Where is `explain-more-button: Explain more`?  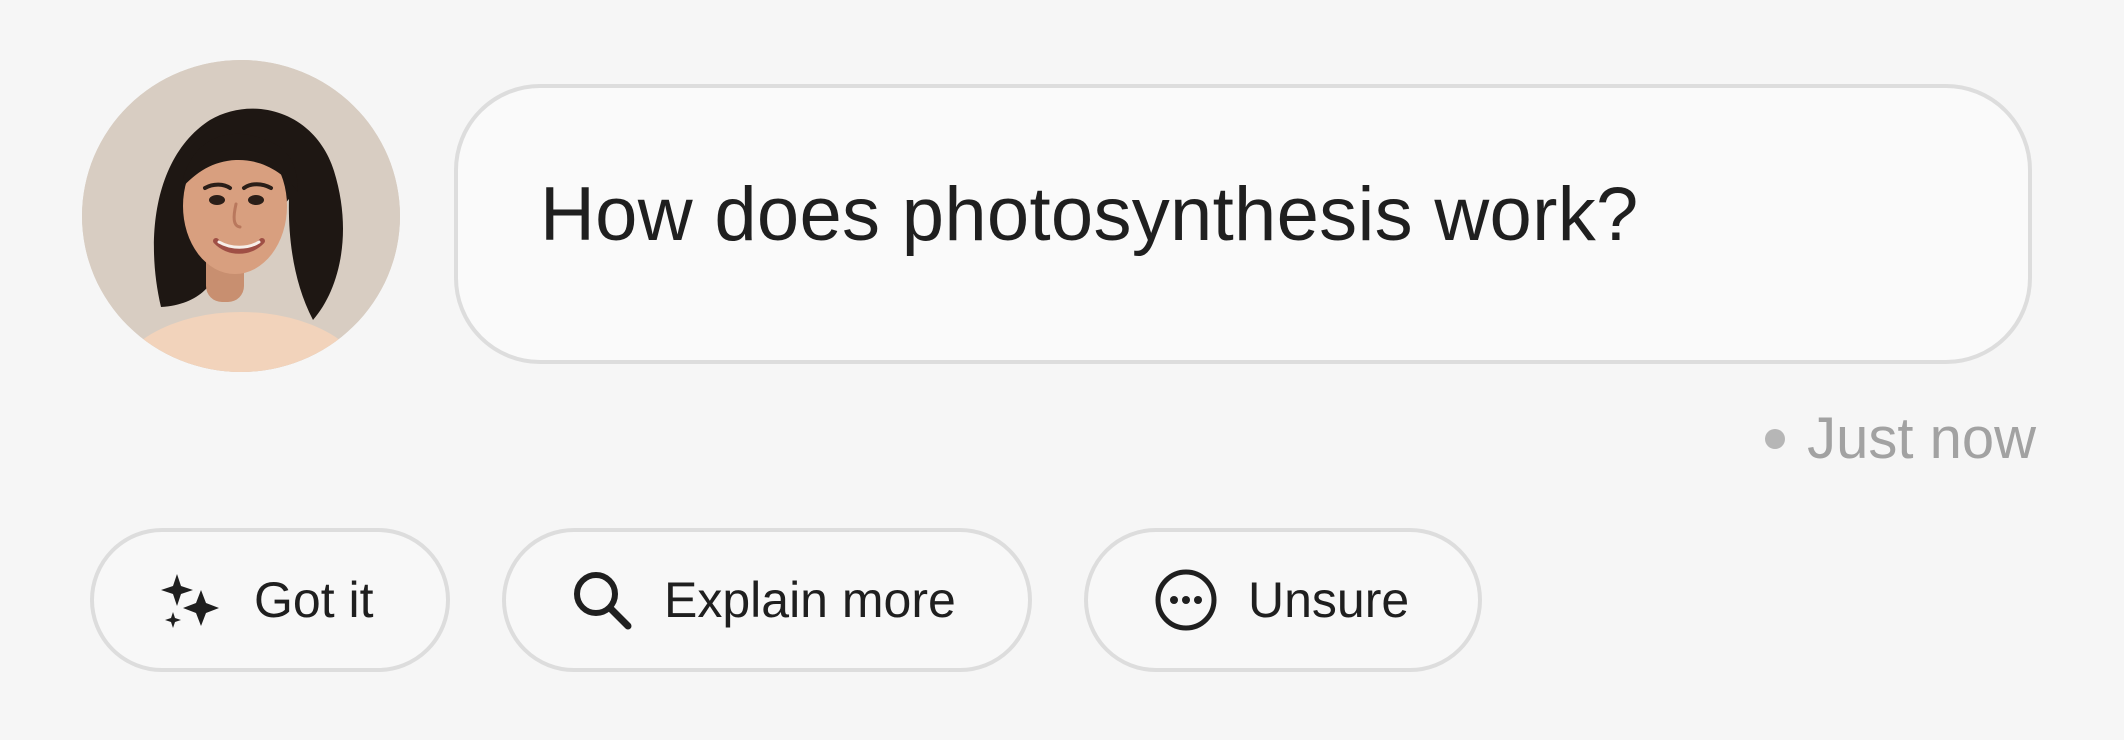 explain-more-button: Explain more is located at coordinates (767, 600).